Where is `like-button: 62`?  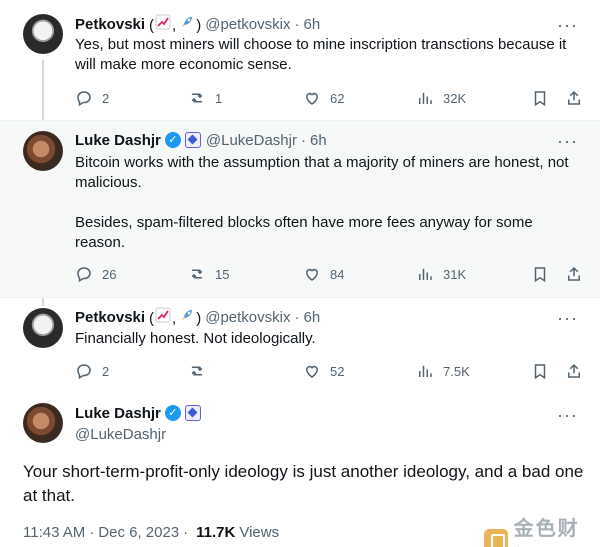
like-button: 62 is located at coordinates (323, 98).